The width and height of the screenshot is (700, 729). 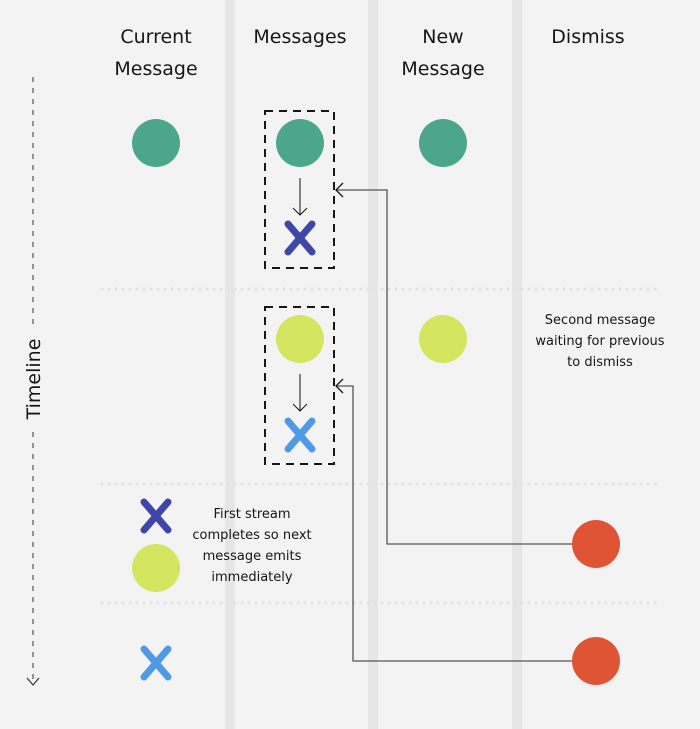 I want to click on note-first-line3: message emits, so click(x=252, y=556).